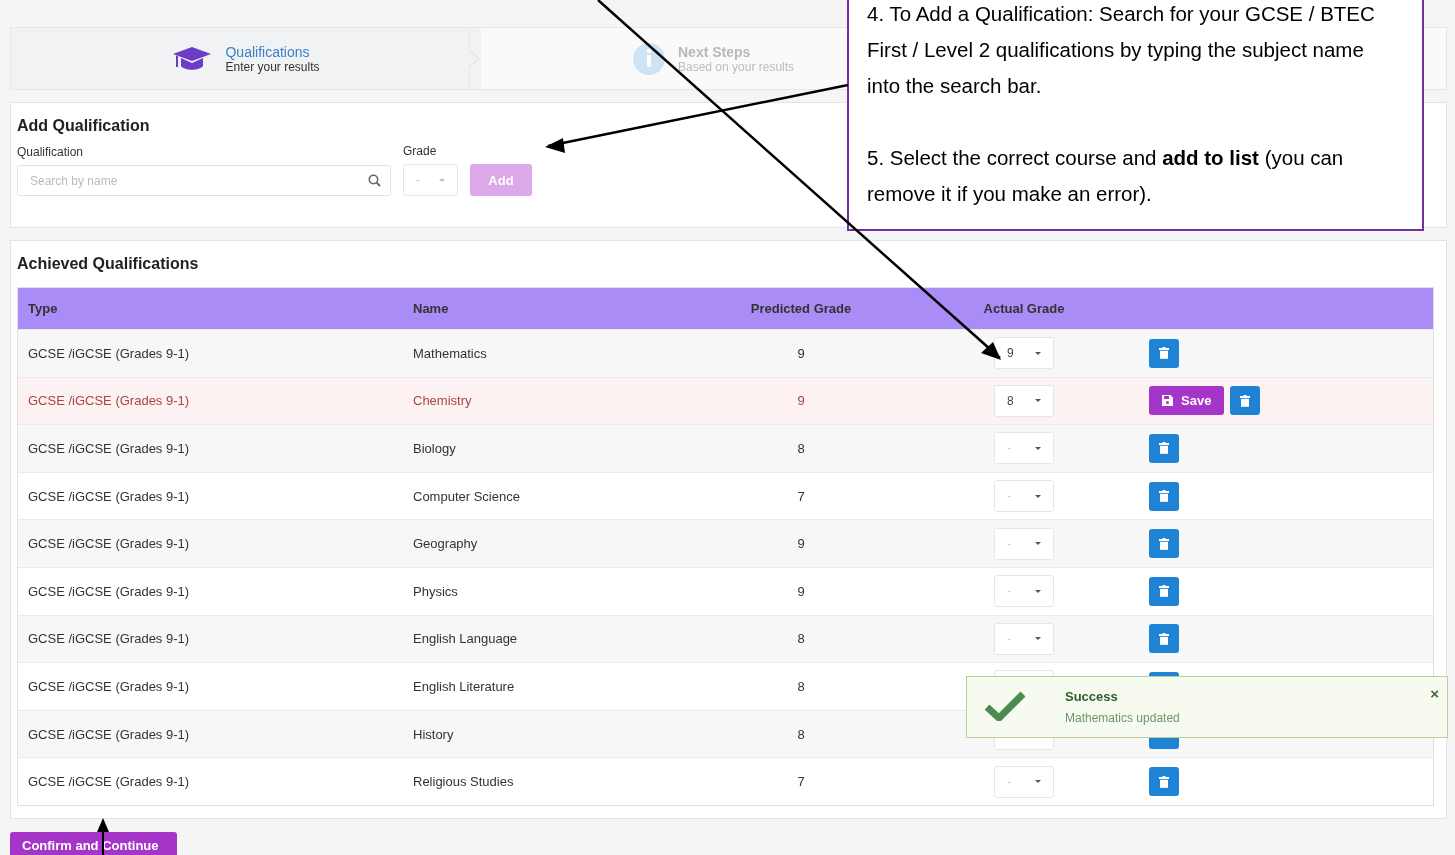 This screenshot has width=1455, height=855. I want to click on info-circle-icon, so click(649, 58).